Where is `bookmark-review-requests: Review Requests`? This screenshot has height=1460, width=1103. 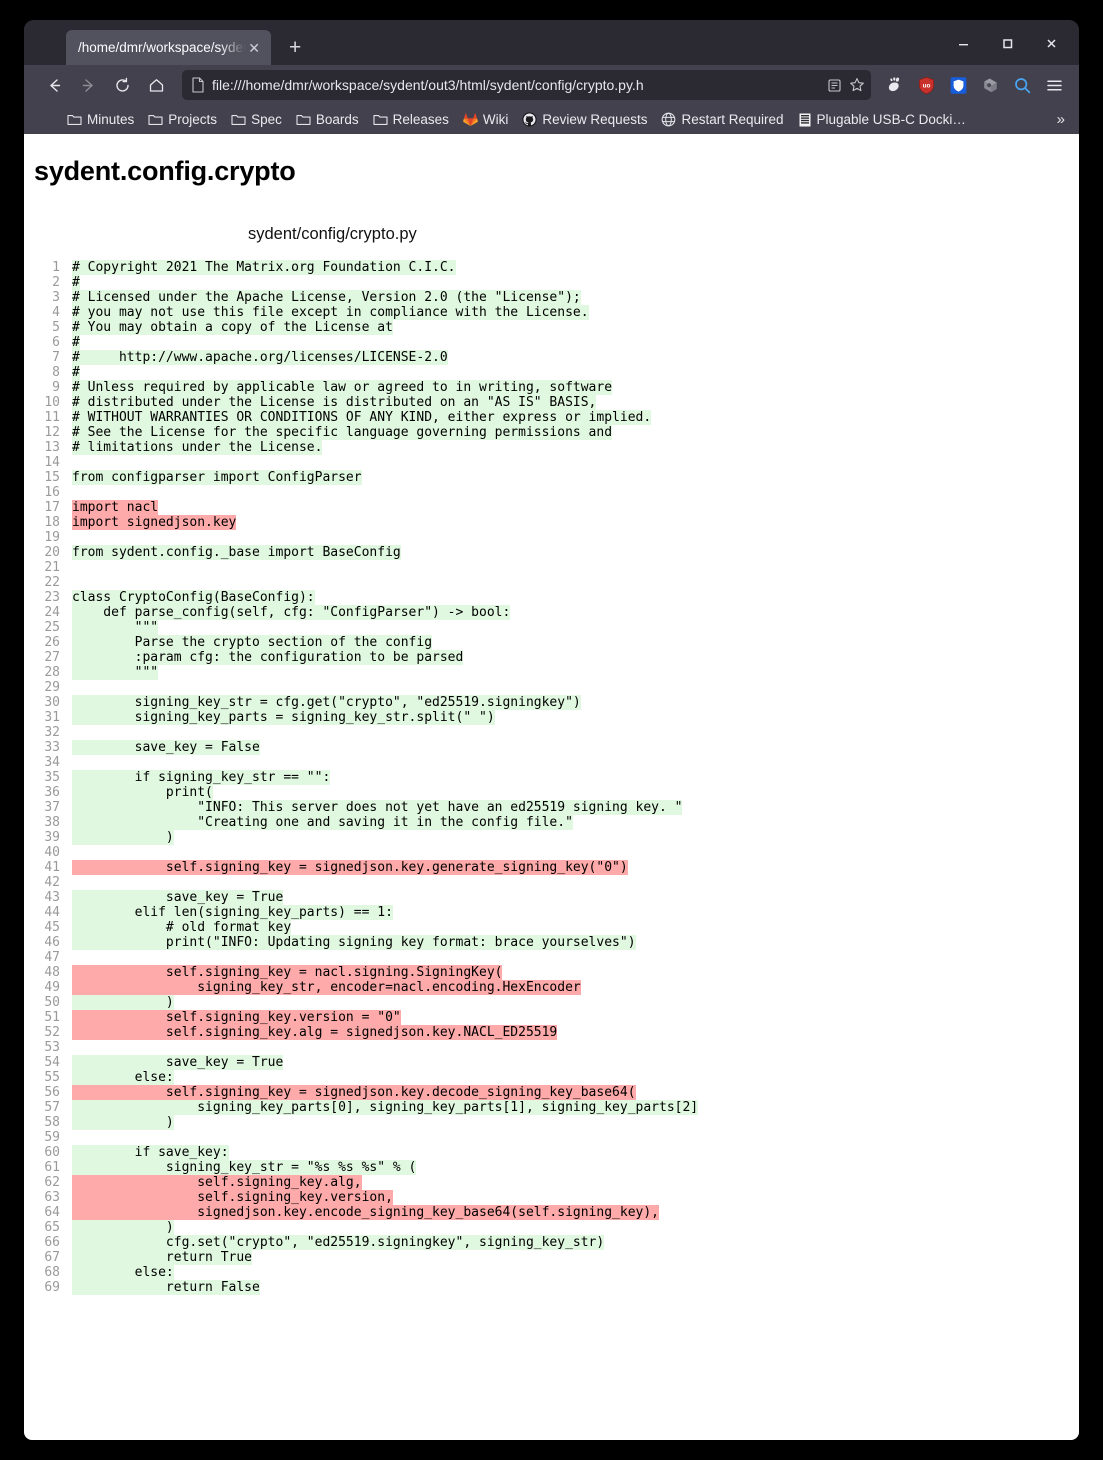
bookmark-review-requests: Review Requests is located at coordinates (584, 119).